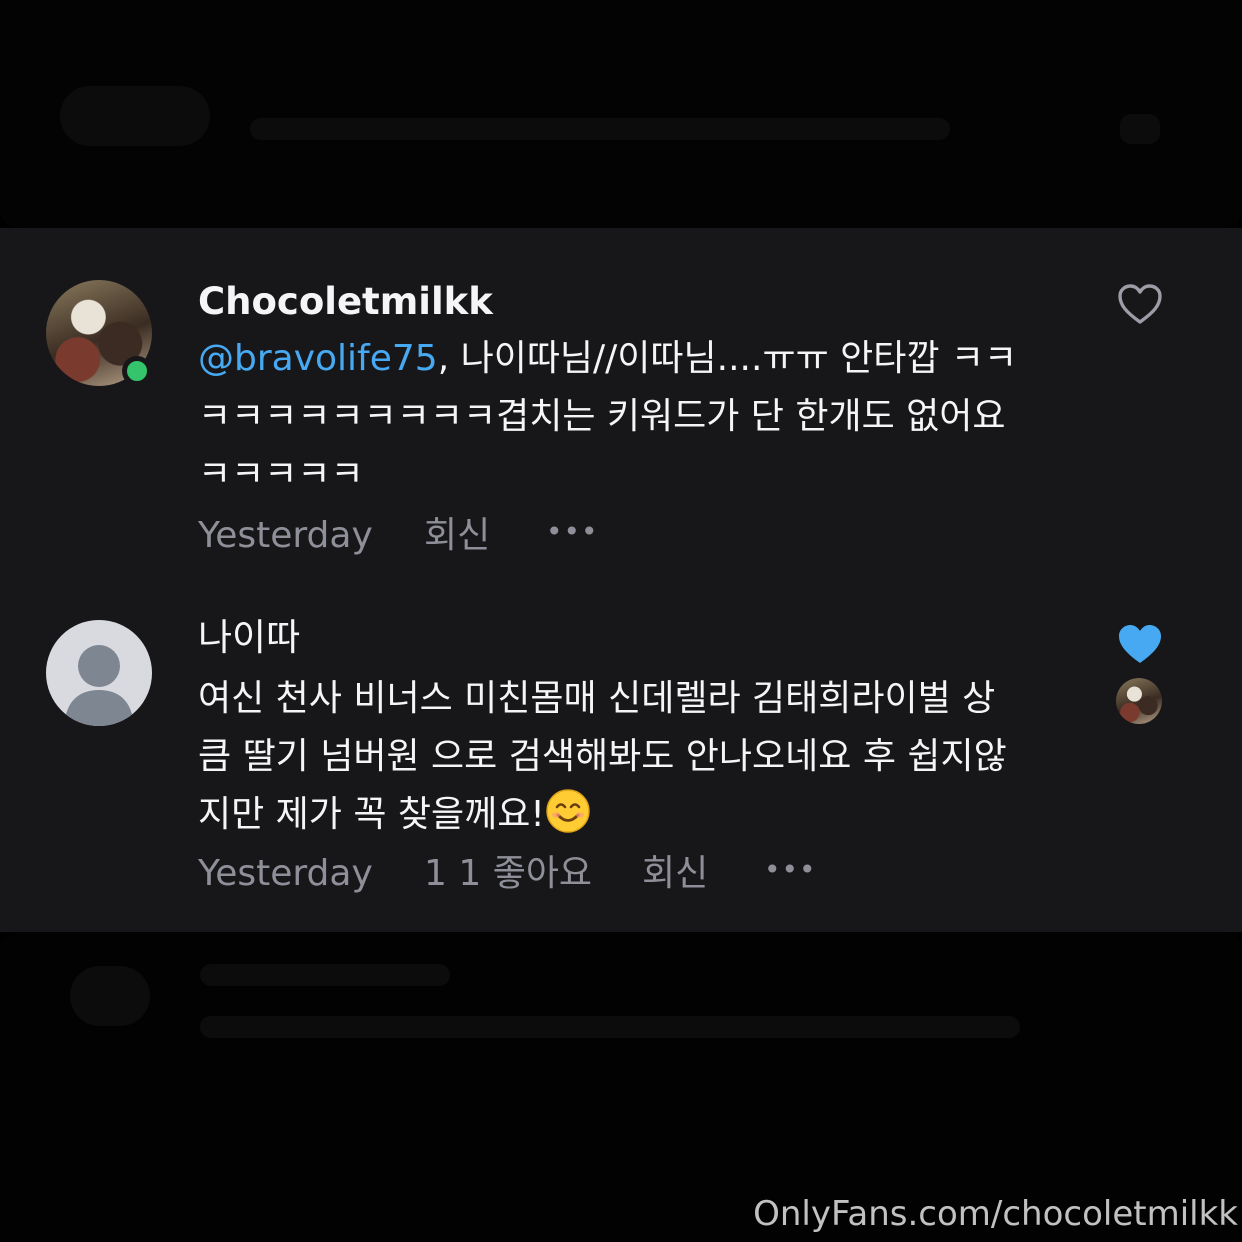 Image resolution: width=1242 pixels, height=1242 pixels. What do you see at coordinates (1140, 644) in the screenshot?
I see `liked-heart-icon` at bounding box center [1140, 644].